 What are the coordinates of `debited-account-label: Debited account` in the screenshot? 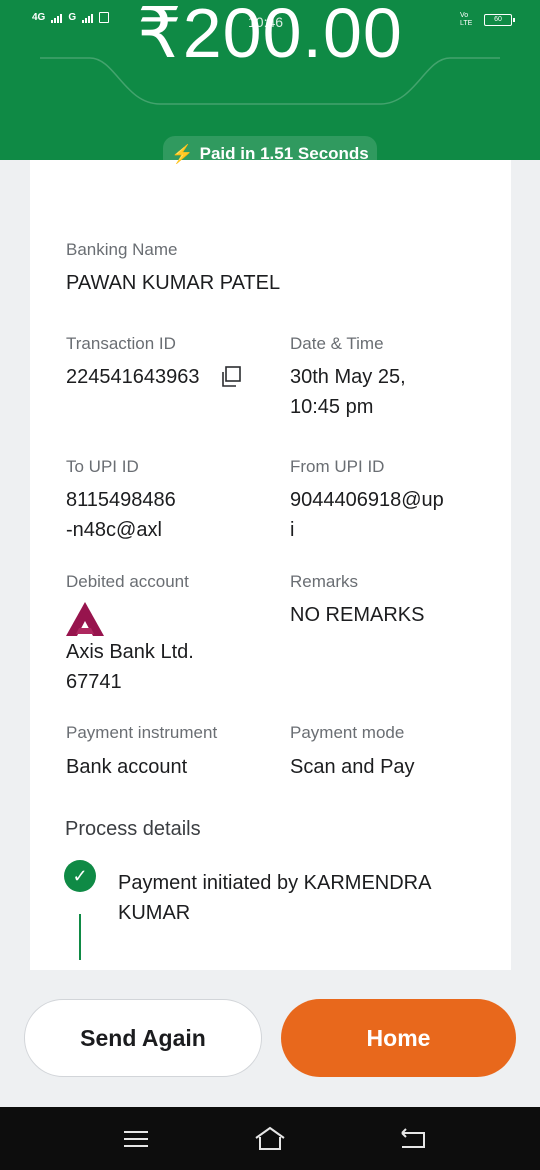 It's located at (127, 581).